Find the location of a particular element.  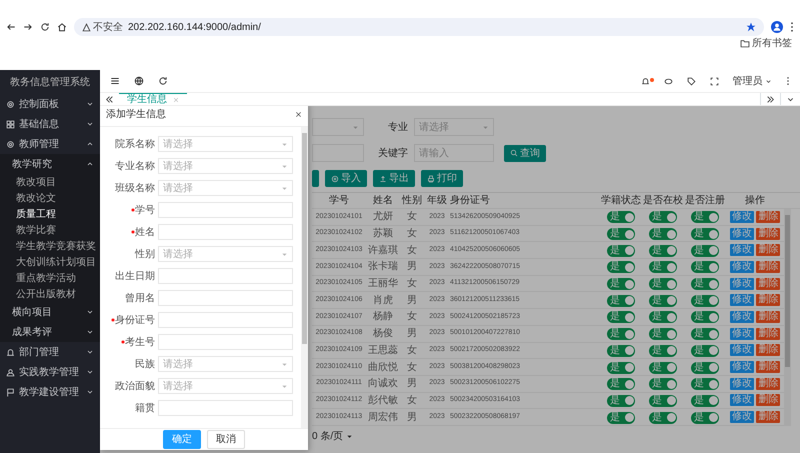

menu-item: 教学研究 is located at coordinates (50, 164).